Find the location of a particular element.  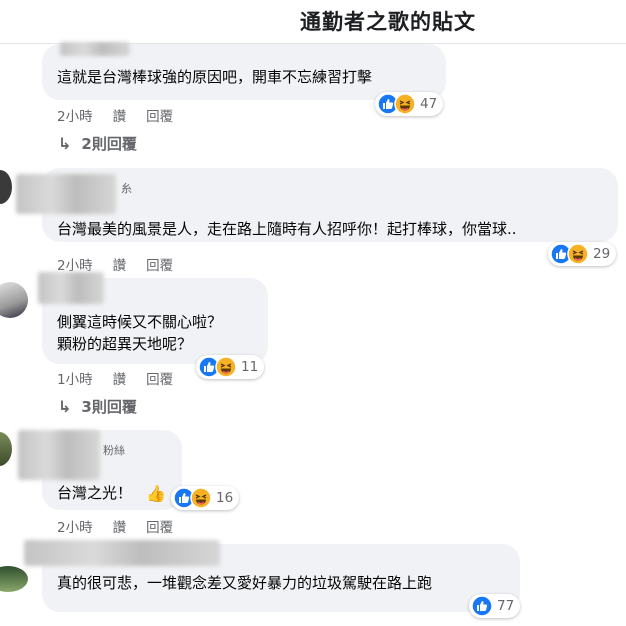

reaction-count: 16 is located at coordinates (225, 498).